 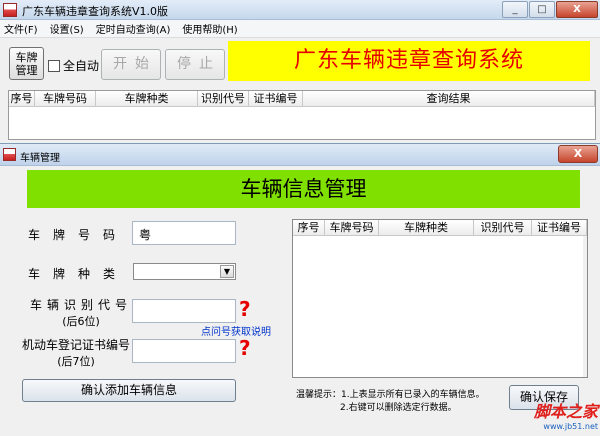 I want to click on menu-file: 文件(F), so click(x=21, y=28).